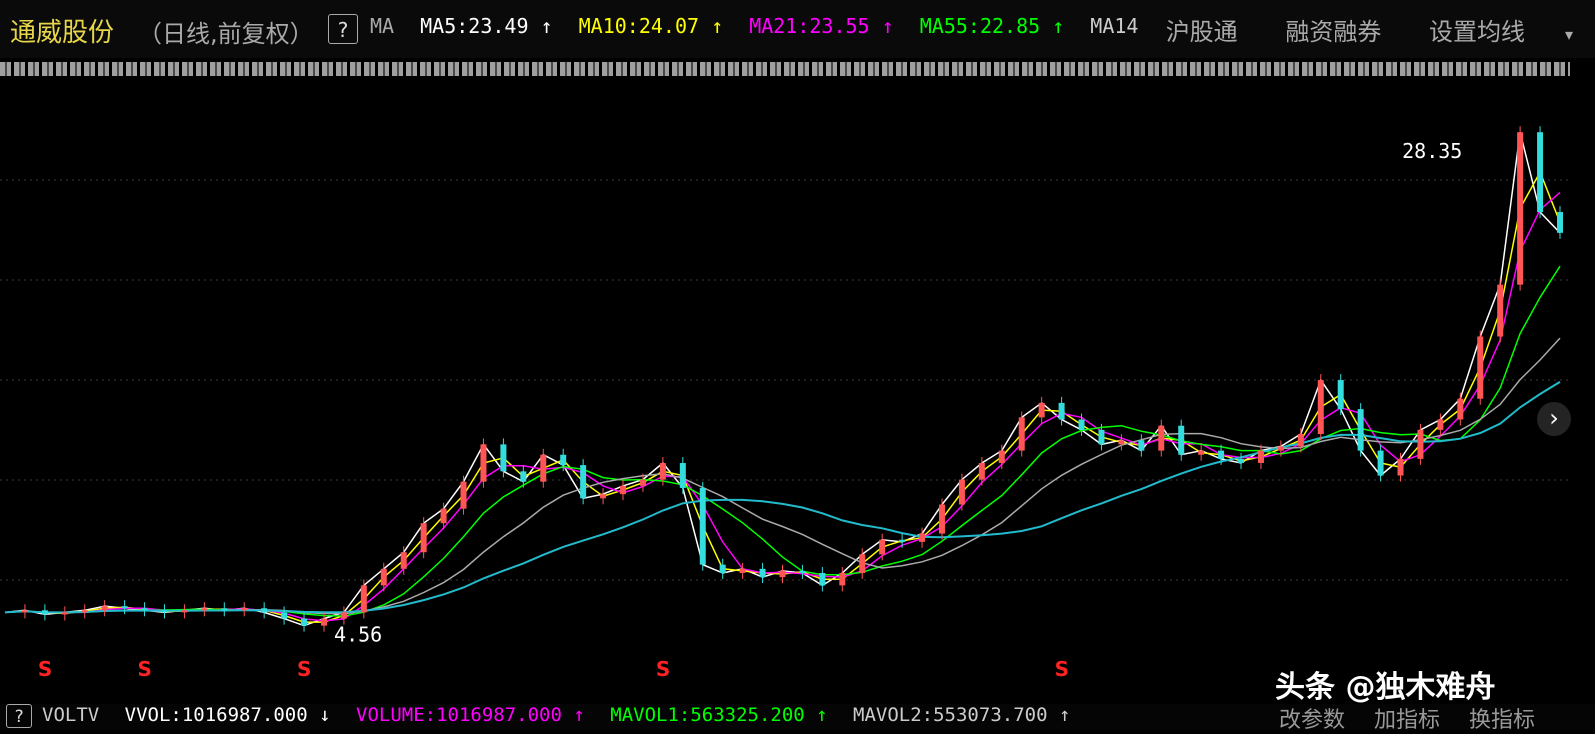  What do you see at coordinates (821, 26) in the screenshot?
I see `ma21-value: MA21:23.55 ↑` at bounding box center [821, 26].